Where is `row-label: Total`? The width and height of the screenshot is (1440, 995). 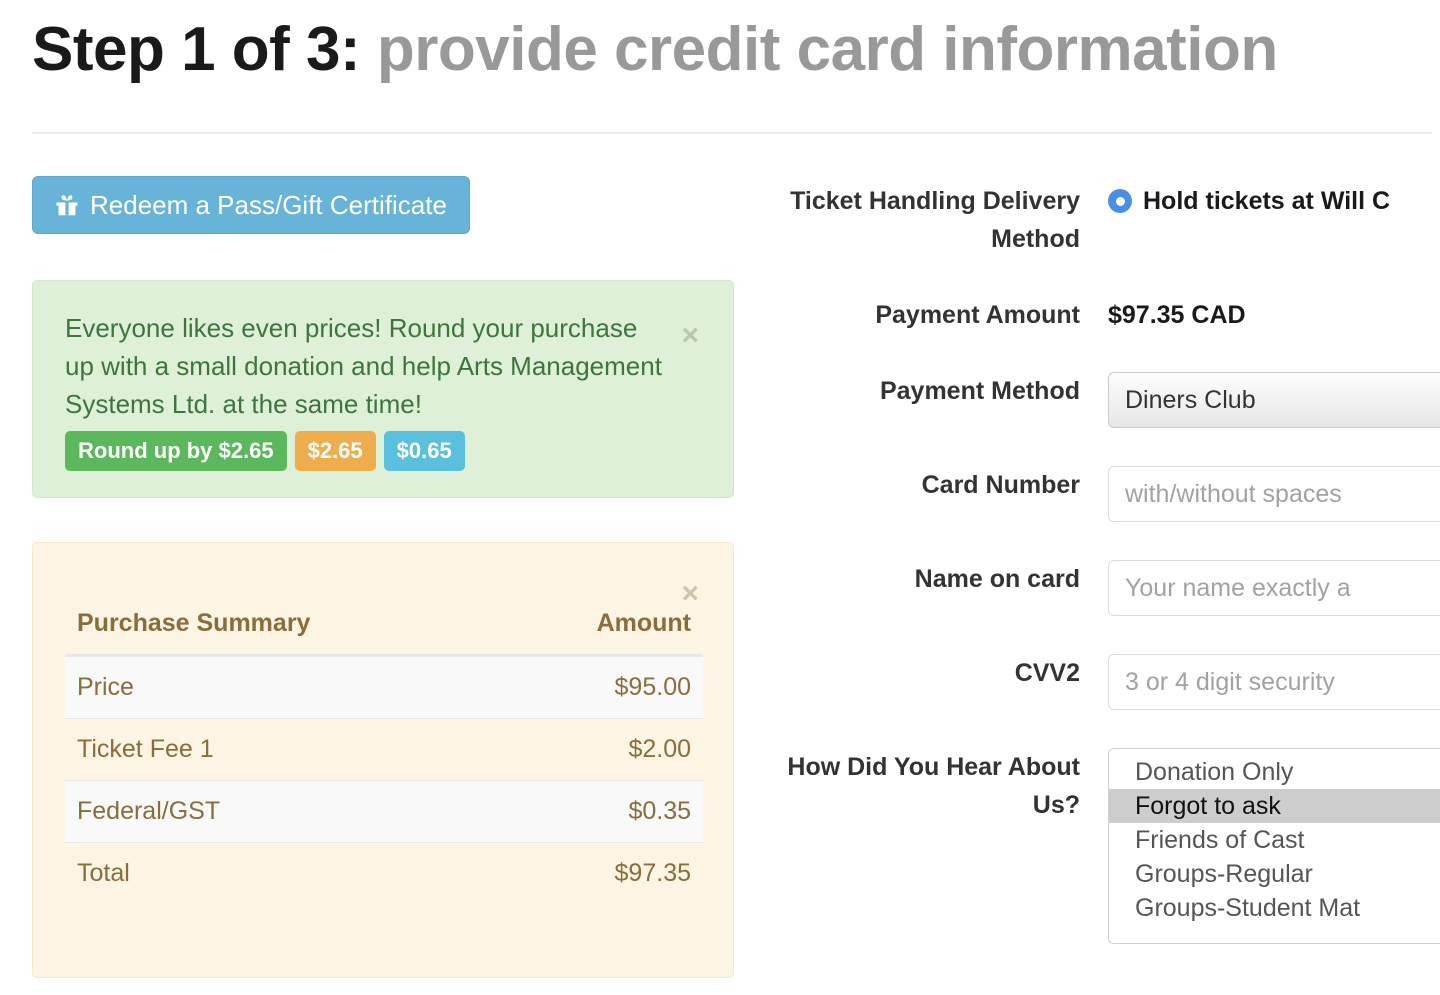
row-label: Total is located at coordinates (283, 873).